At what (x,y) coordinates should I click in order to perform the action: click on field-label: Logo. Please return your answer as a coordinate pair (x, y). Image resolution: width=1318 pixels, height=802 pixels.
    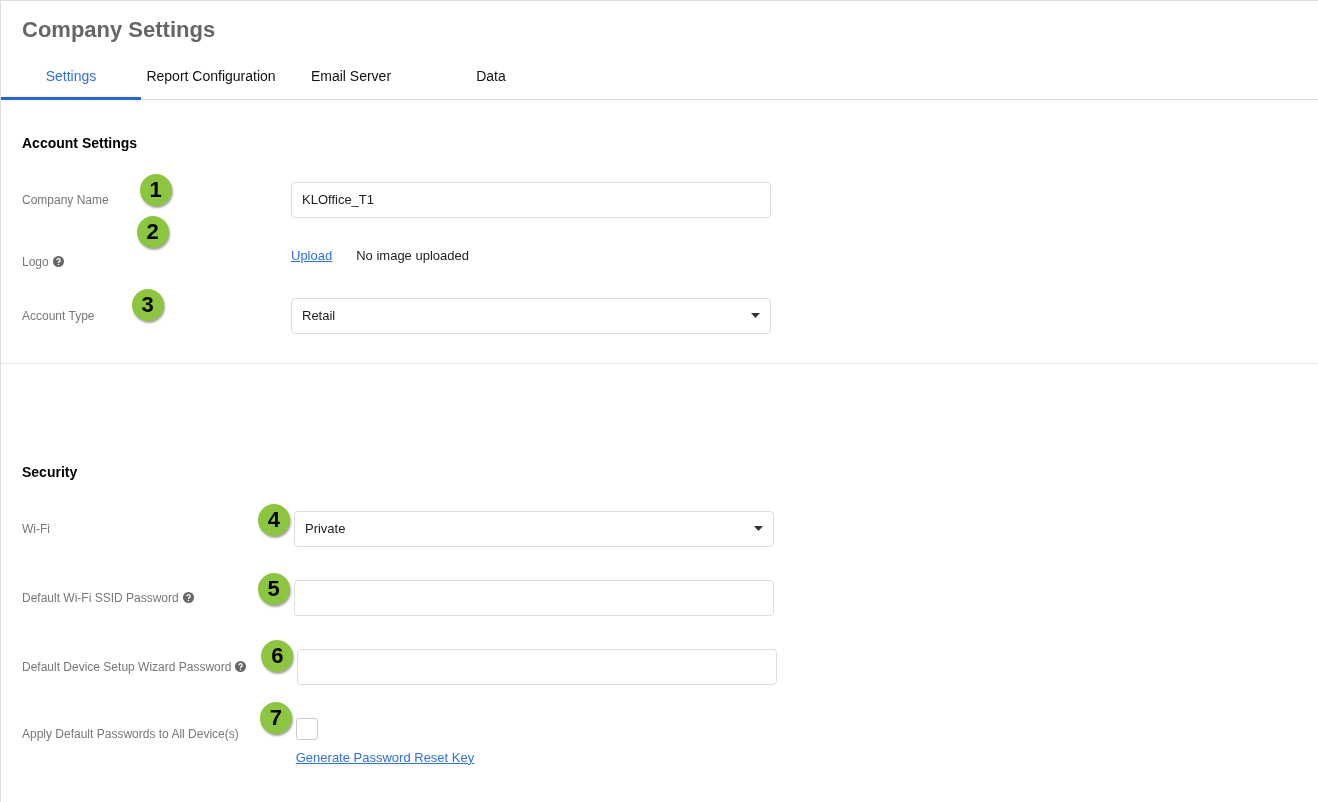
    Looking at the image, I should click on (35, 262).